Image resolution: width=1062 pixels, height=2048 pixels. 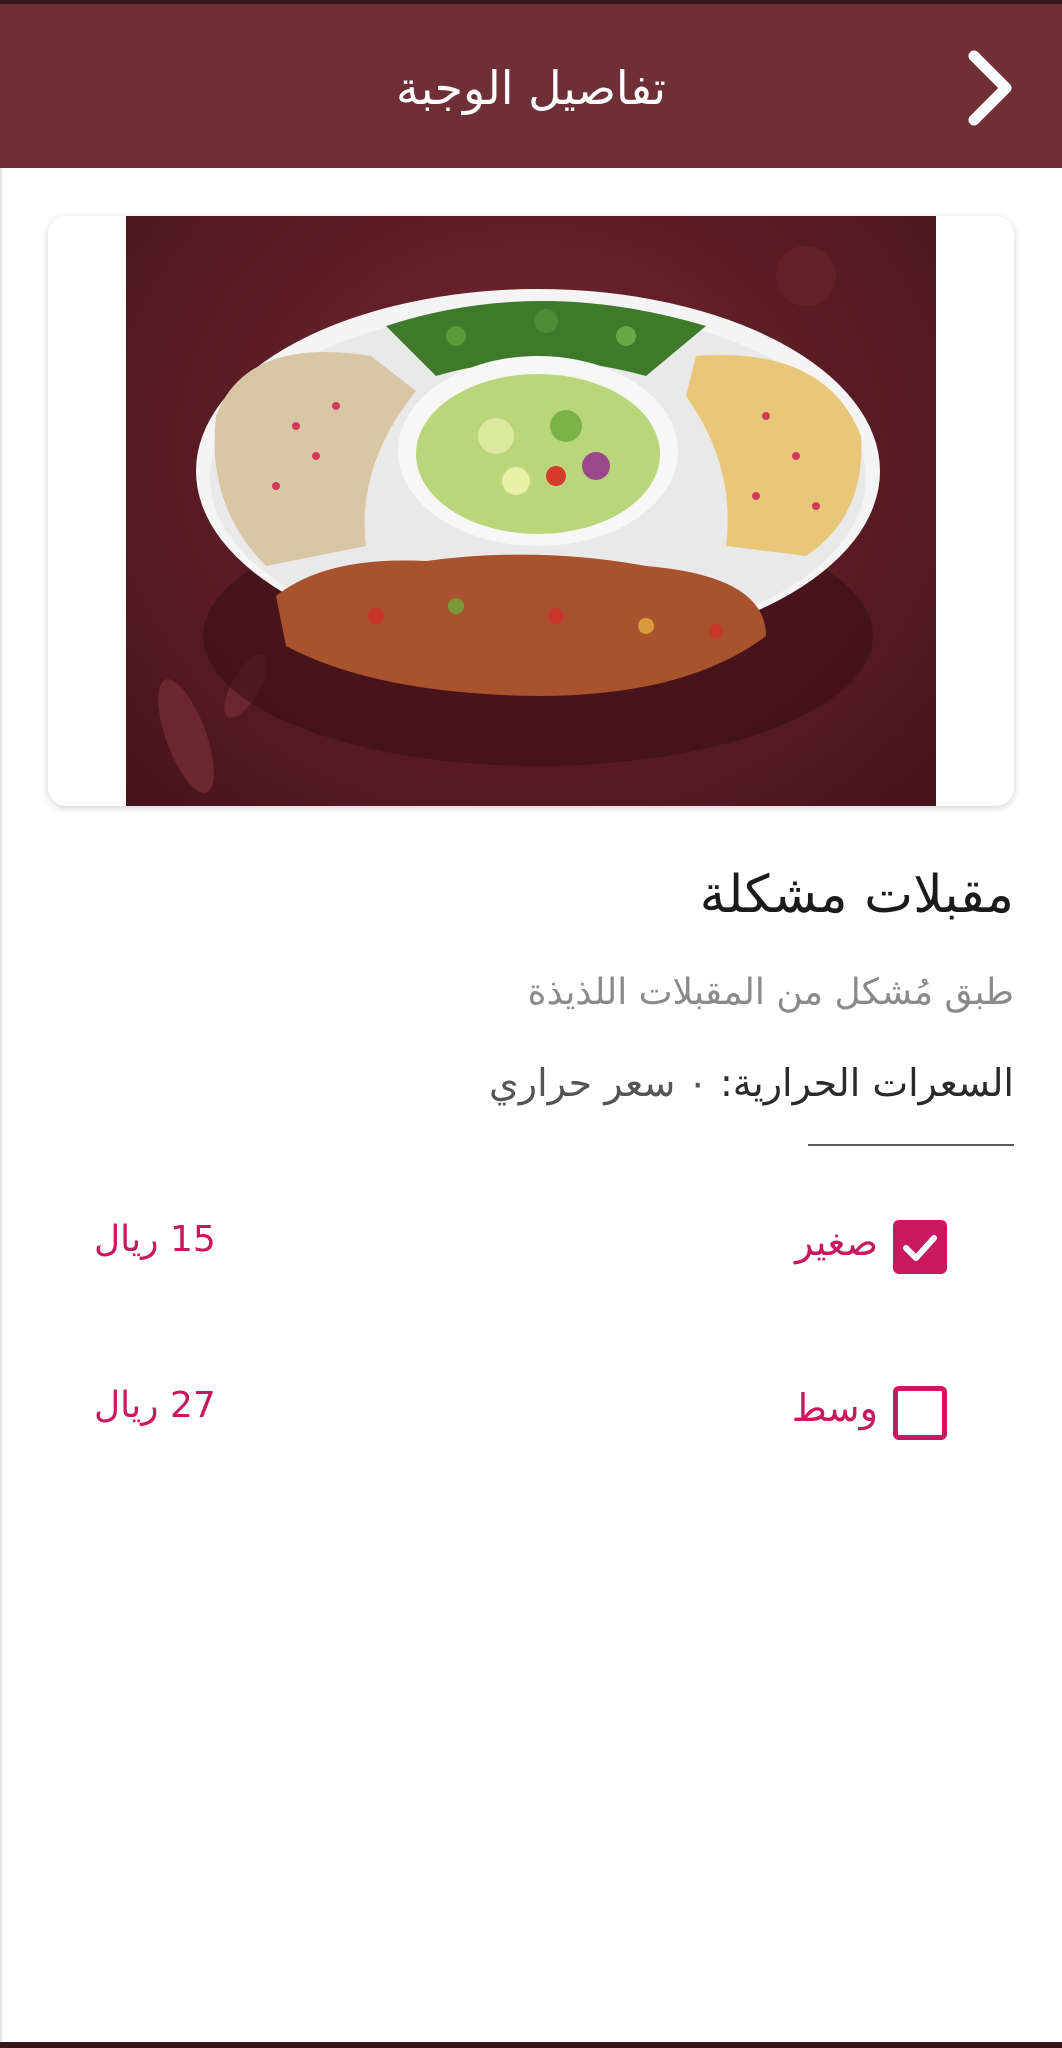 I want to click on size-price: 27 ريال, so click(x=155, y=1405).